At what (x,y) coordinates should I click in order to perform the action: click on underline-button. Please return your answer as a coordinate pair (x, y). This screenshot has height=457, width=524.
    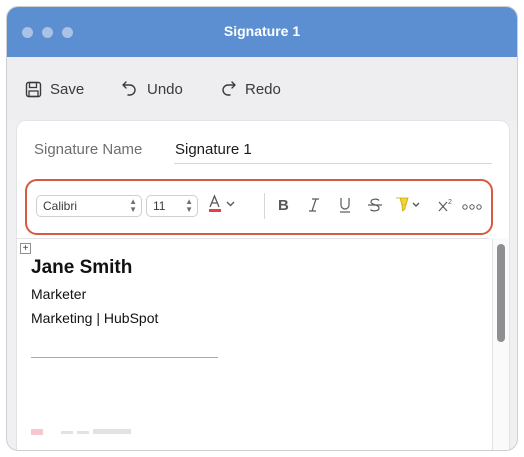
    Looking at the image, I should click on (345, 207).